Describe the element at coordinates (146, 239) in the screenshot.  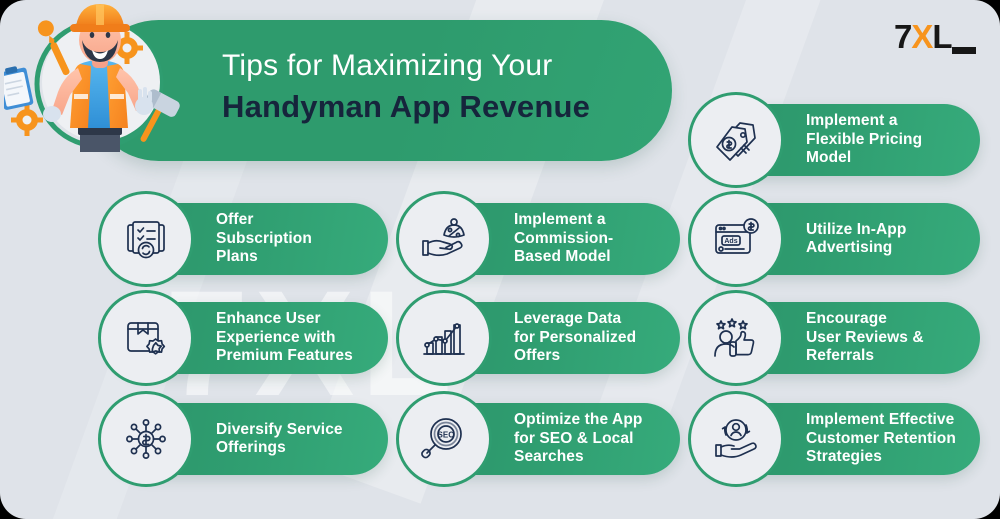
I see `subscription-documents-refresh-icon` at that location.